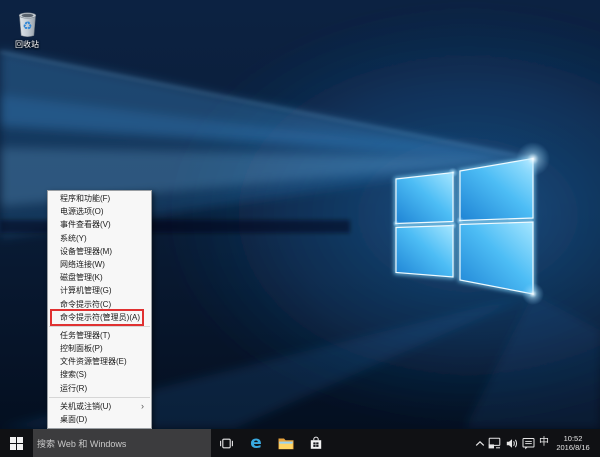 The height and width of the screenshot is (457, 600). What do you see at coordinates (97, 317) in the screenshot?
I see `highlight-annotation-box` at bounding box center [97, 317].